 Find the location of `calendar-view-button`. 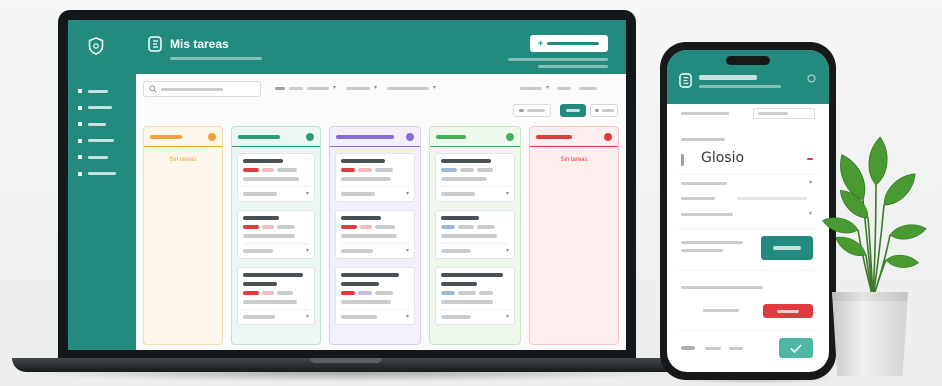

calendar-view-button is located at coordinates (604, 110).